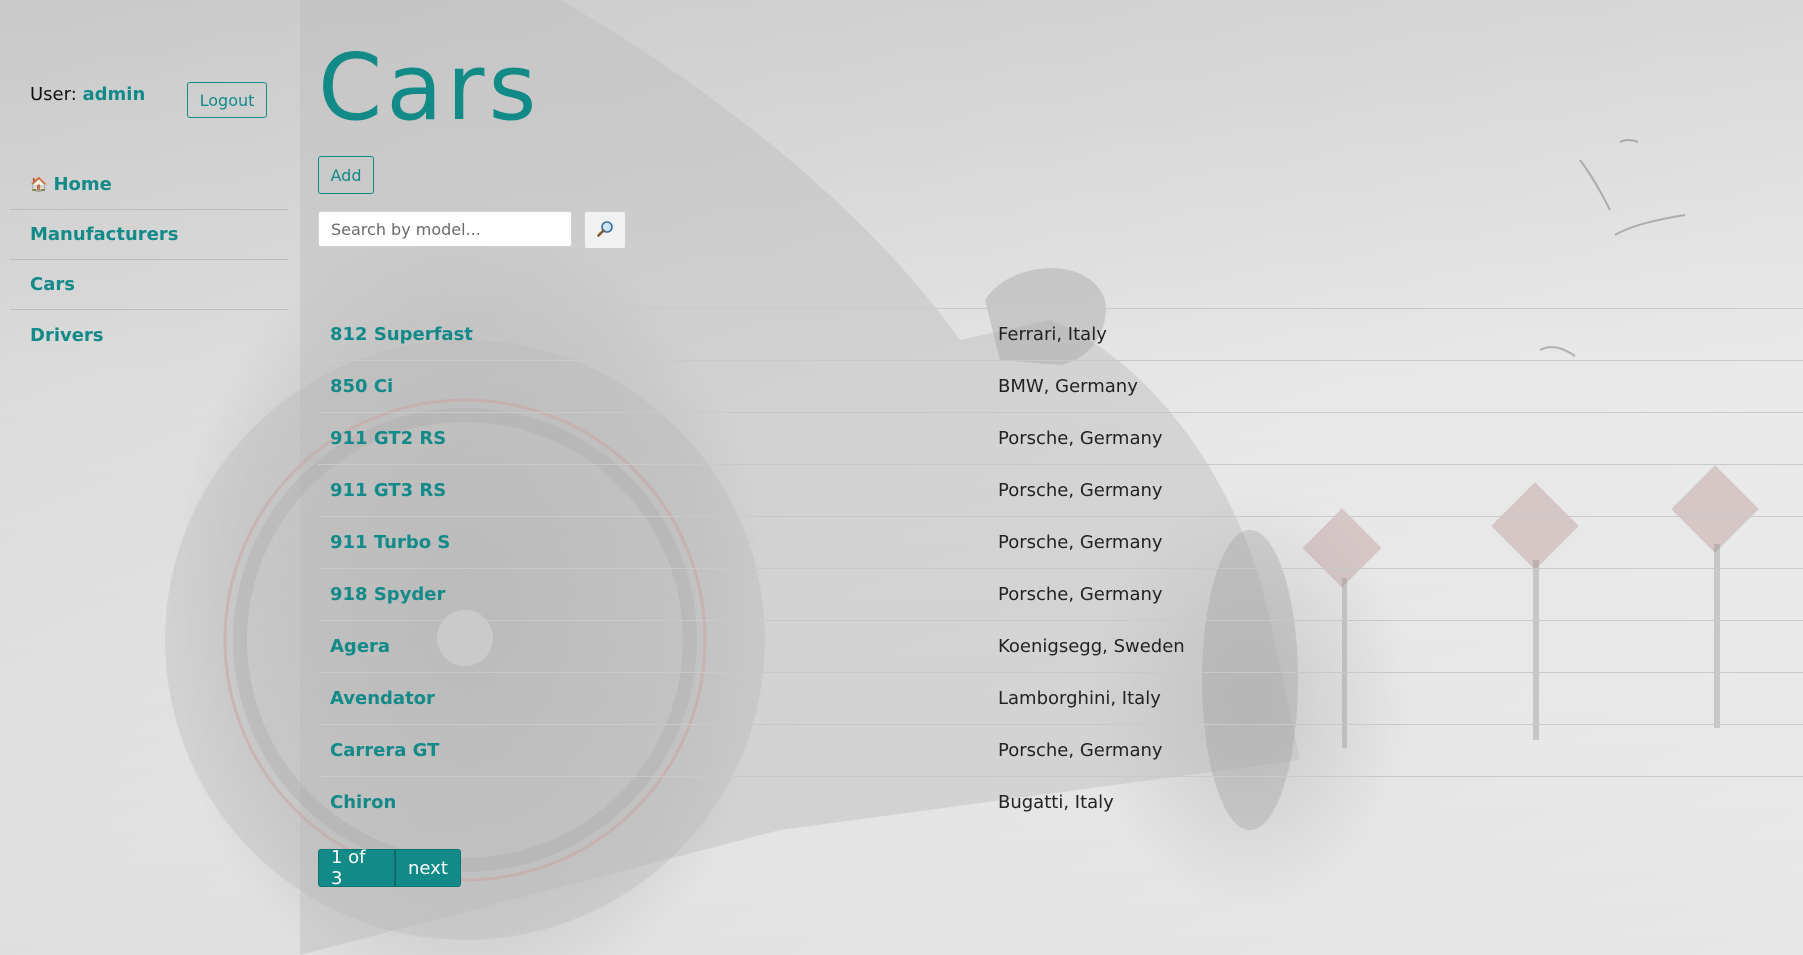 The image size is (1803, 955). What do you see at coordinates (104, 234) in the screenshot?
I see `sidebar-item-label: Manufacturers` at bounding box center [104, 234].